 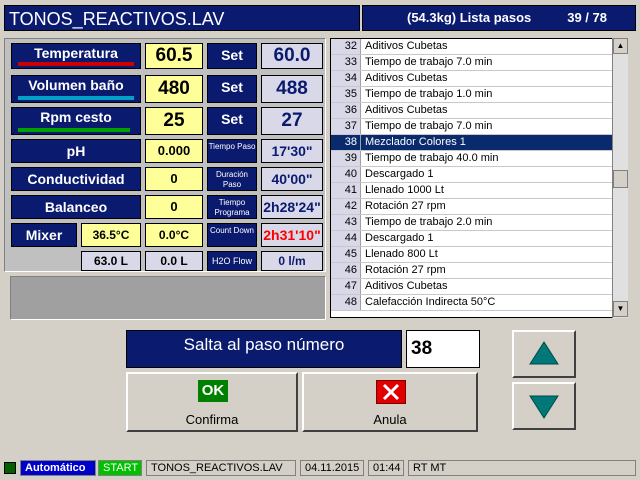 I want to click on step-text: Tiempo de trabajo 7.0 min, so click(x=429, y=126).